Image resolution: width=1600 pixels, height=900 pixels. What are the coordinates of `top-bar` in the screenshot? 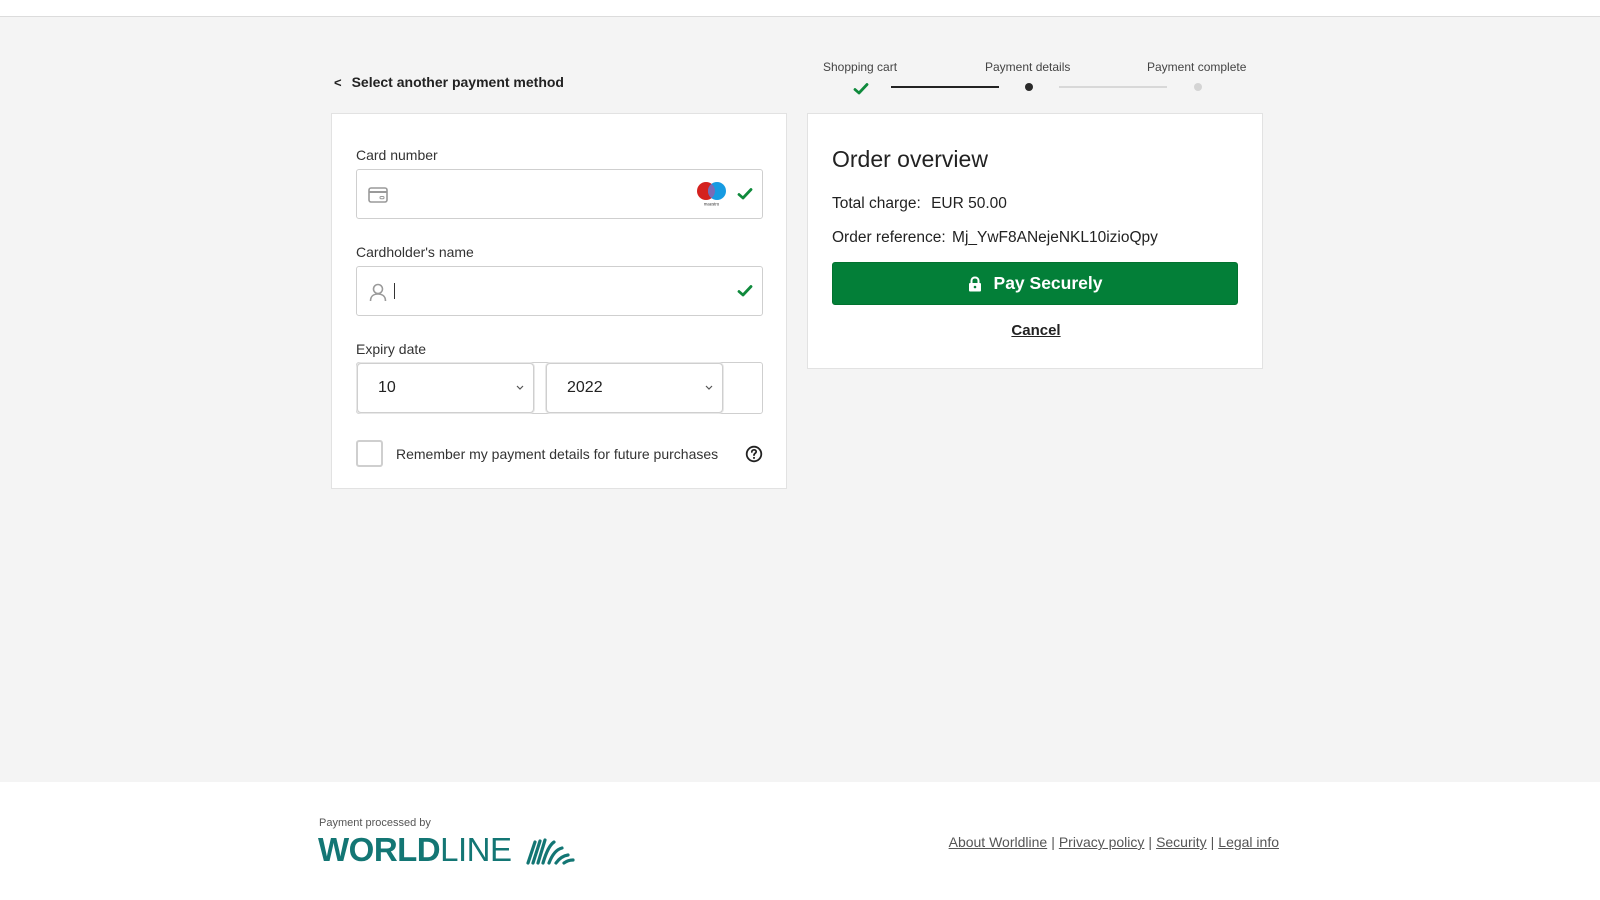 It's located at (800, 8).